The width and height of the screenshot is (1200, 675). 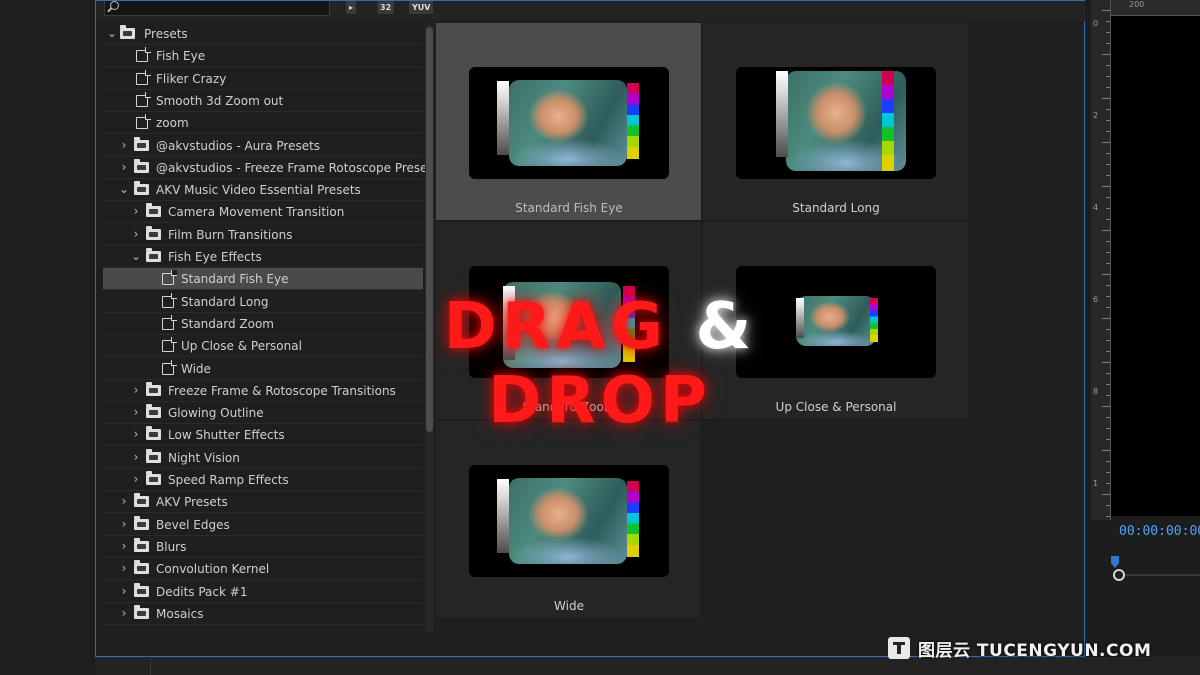 What do you see at coordinates (217, 8) in the screenshot?
I see `search-input` at bounding box center [217, 8].